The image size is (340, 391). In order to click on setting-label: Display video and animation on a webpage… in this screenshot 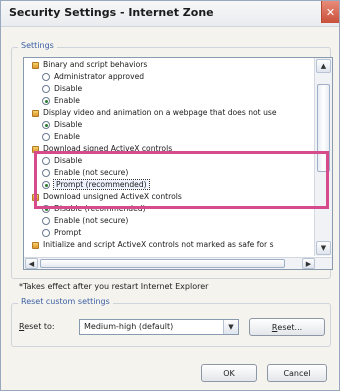, I will do `click(160, 112)`.